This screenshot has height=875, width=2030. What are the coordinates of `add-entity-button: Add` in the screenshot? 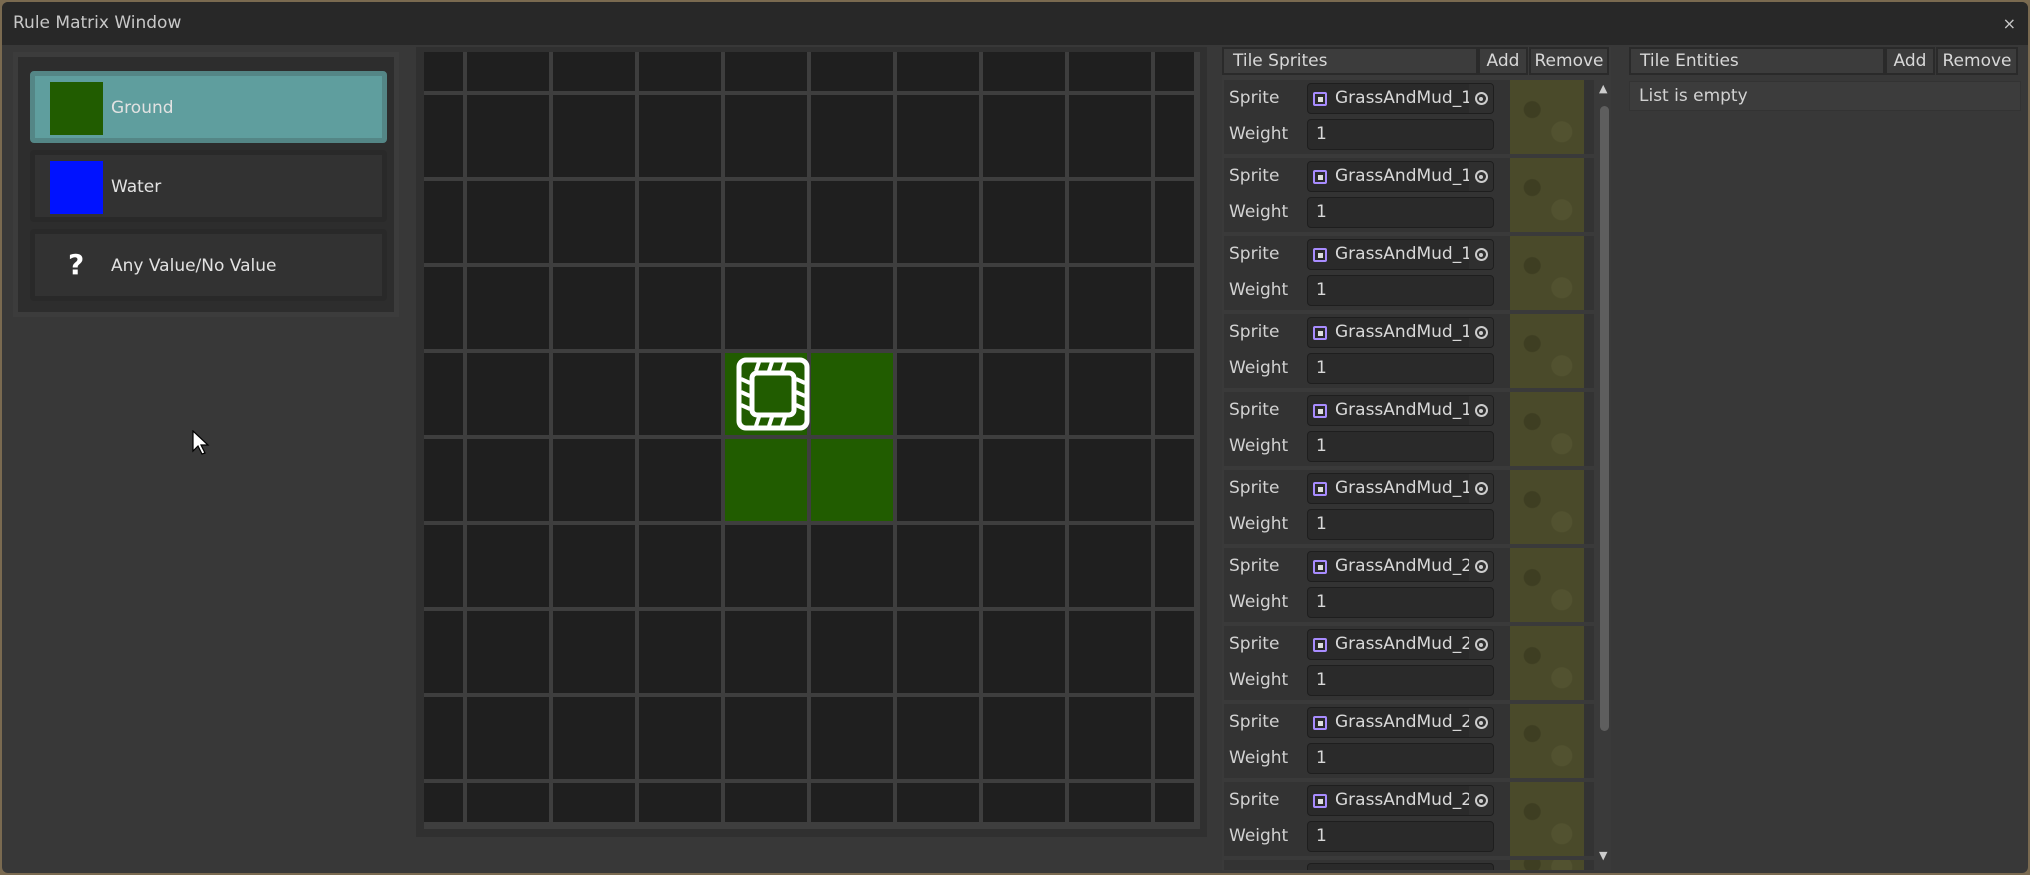 It's located at (1910, 61).